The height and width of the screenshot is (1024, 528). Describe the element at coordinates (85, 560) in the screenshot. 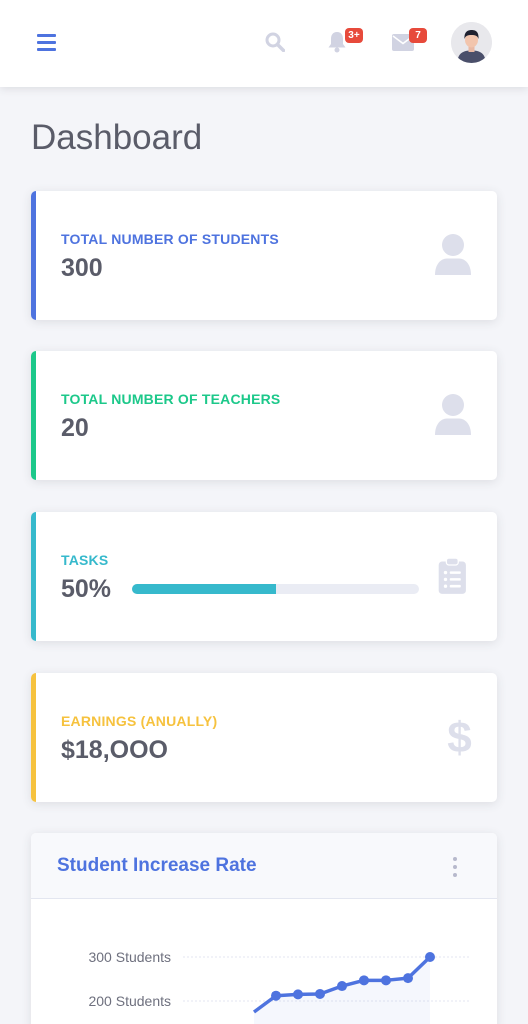

I see `tasks-label: TASKS` at that location.